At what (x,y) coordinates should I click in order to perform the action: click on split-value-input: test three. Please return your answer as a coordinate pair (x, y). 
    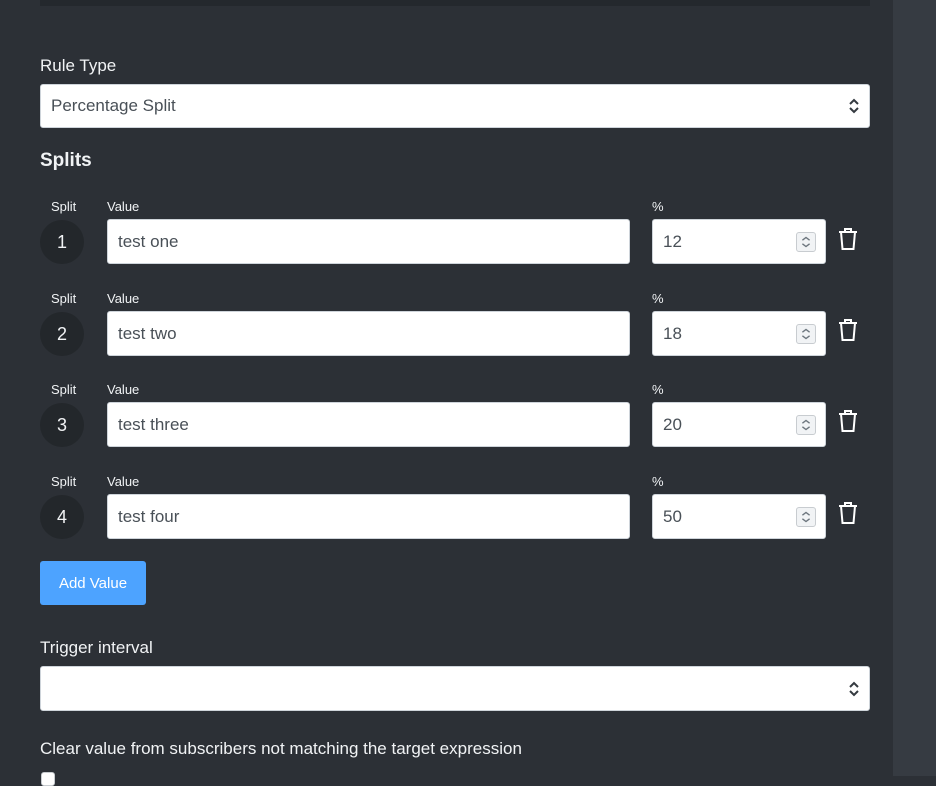
    Looking at the image, I should click on (368, 424).